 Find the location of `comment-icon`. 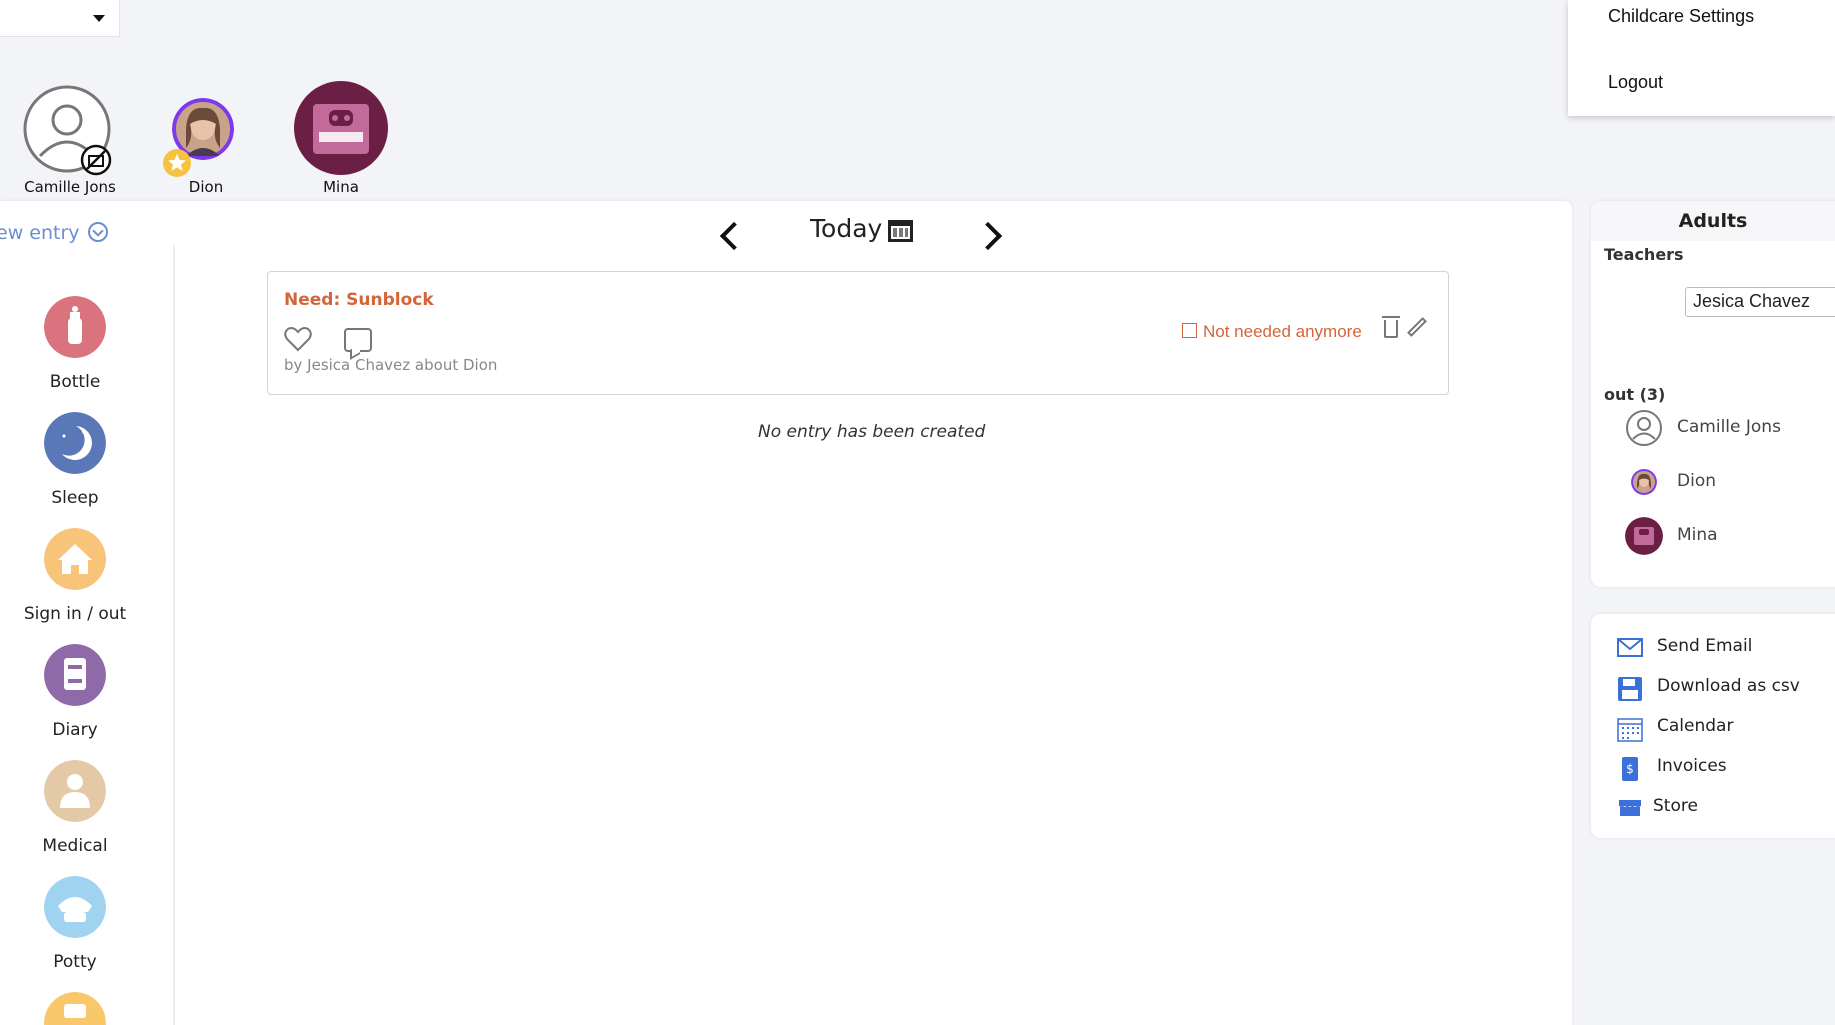

comment-icon is located at coordinates (358, 340).